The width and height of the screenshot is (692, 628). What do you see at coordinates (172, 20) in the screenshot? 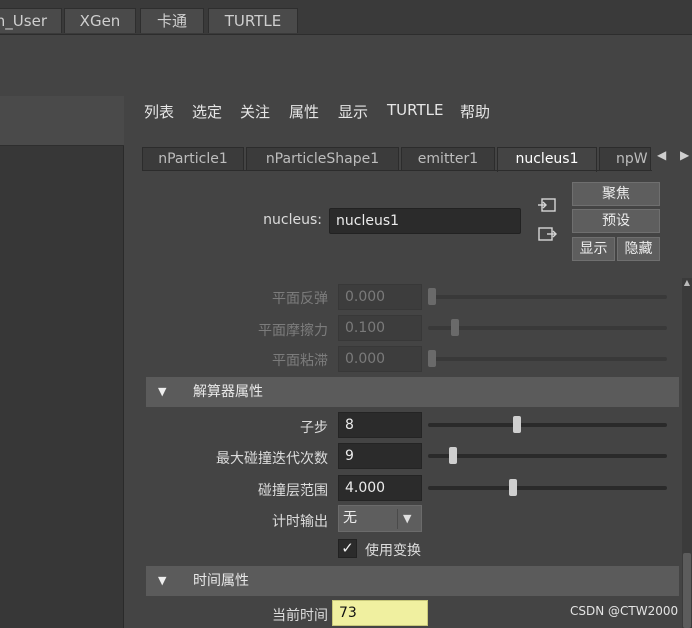
I see `shelf-tab-cartoon: 卡通` at bounding box center [172, 20].